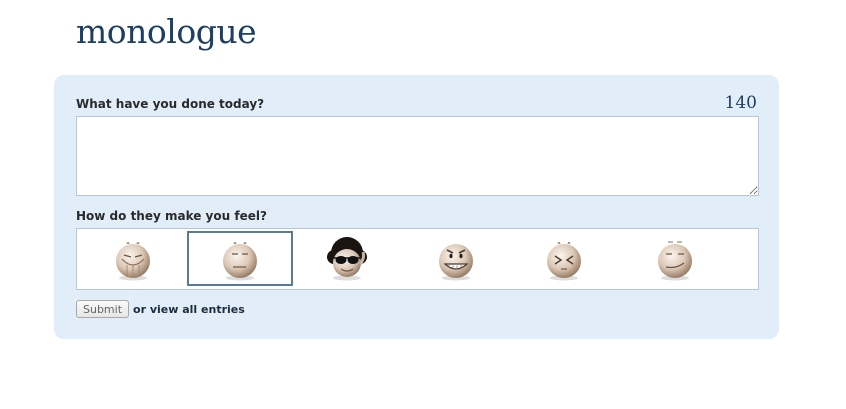 This screenshot has width=846, height=409. I want to click on char-counter: 140, so click(740, 103).